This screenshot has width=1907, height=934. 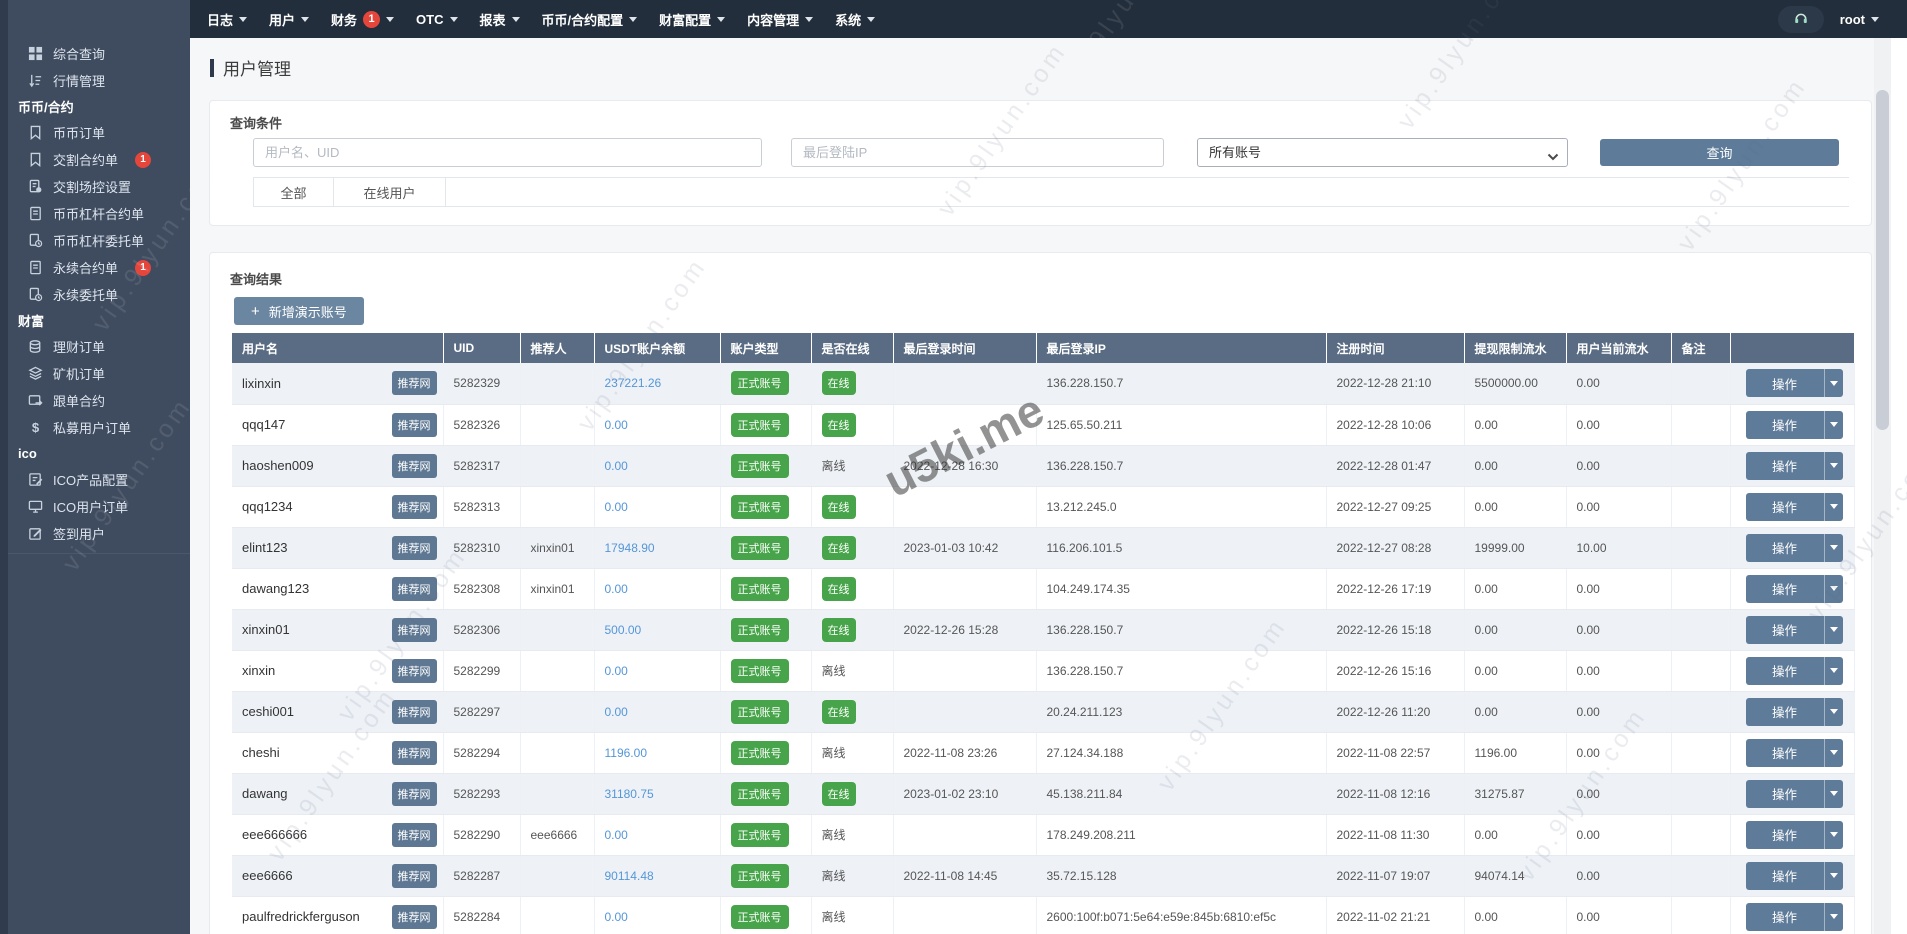 What do you see at coordinates (780, 19) in the screenshot?
I see `nav-item-content-management: 内容管理` at bounding box center [780, 19].